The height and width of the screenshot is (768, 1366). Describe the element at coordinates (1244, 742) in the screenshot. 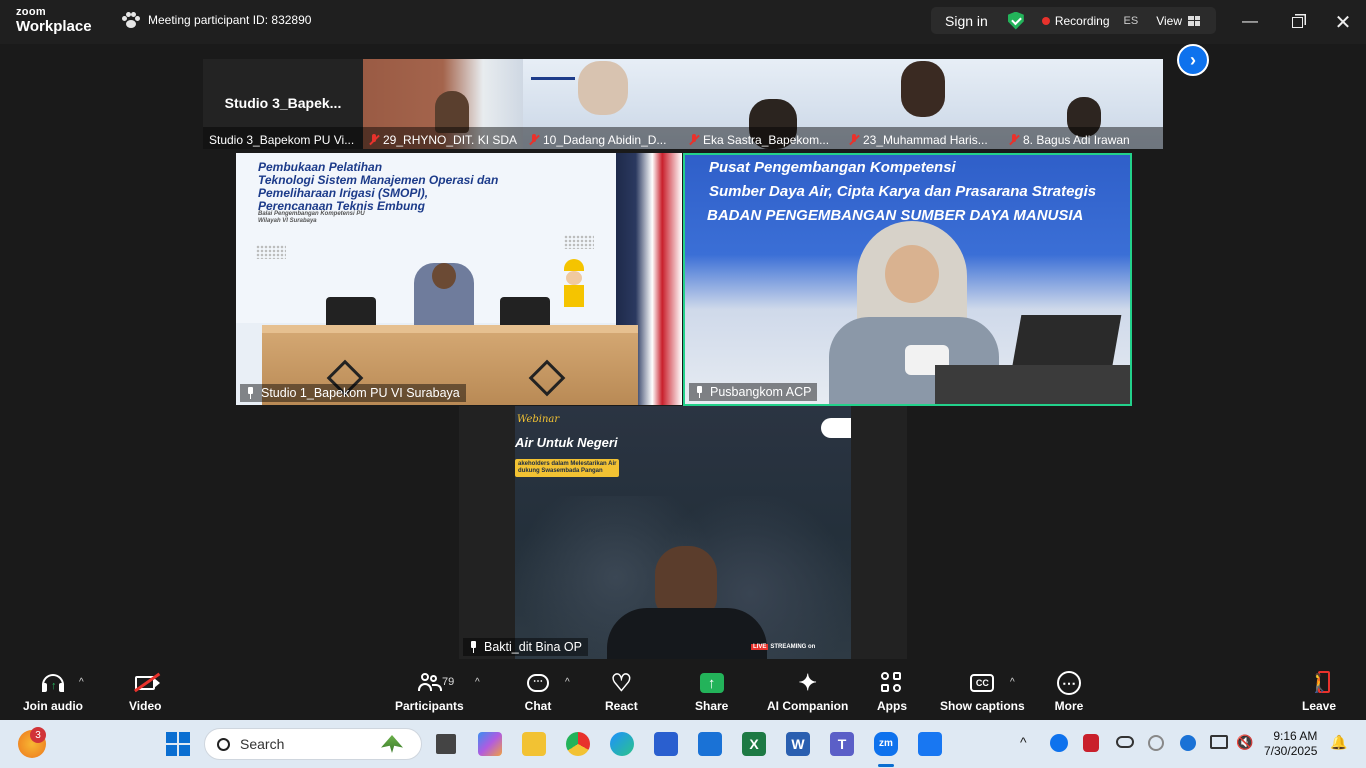

I see `speaker-muted-icon: 🔇` at that location.